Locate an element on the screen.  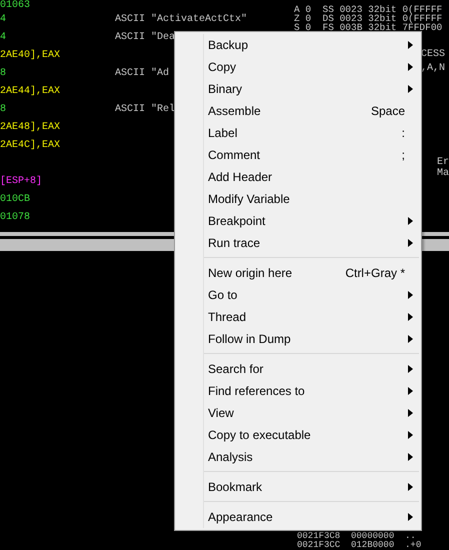
code-comment: ASCII "Ad is located at coordinates (142, 73).